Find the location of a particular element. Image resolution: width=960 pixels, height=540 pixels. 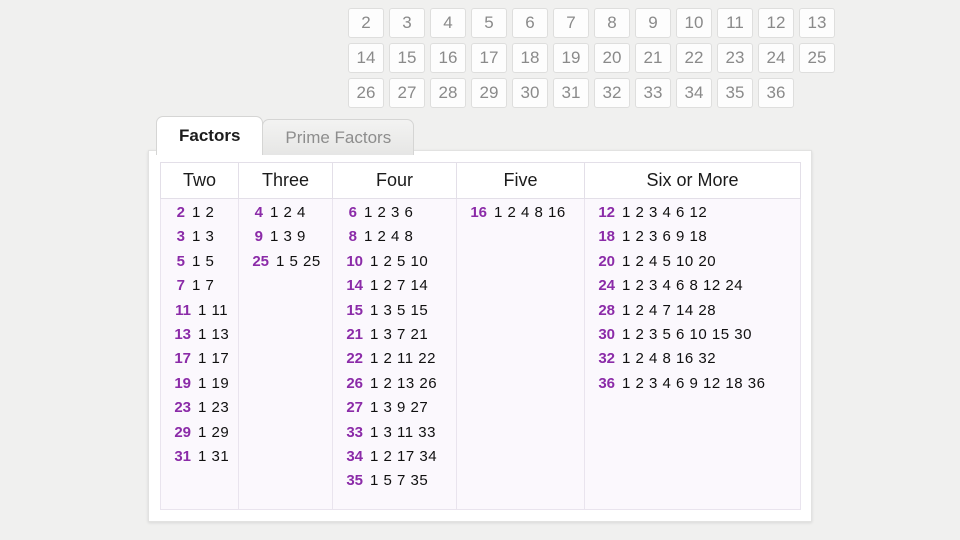

factor-list: 1 2 4 7 14 28 is located at coordinates (669, 310).